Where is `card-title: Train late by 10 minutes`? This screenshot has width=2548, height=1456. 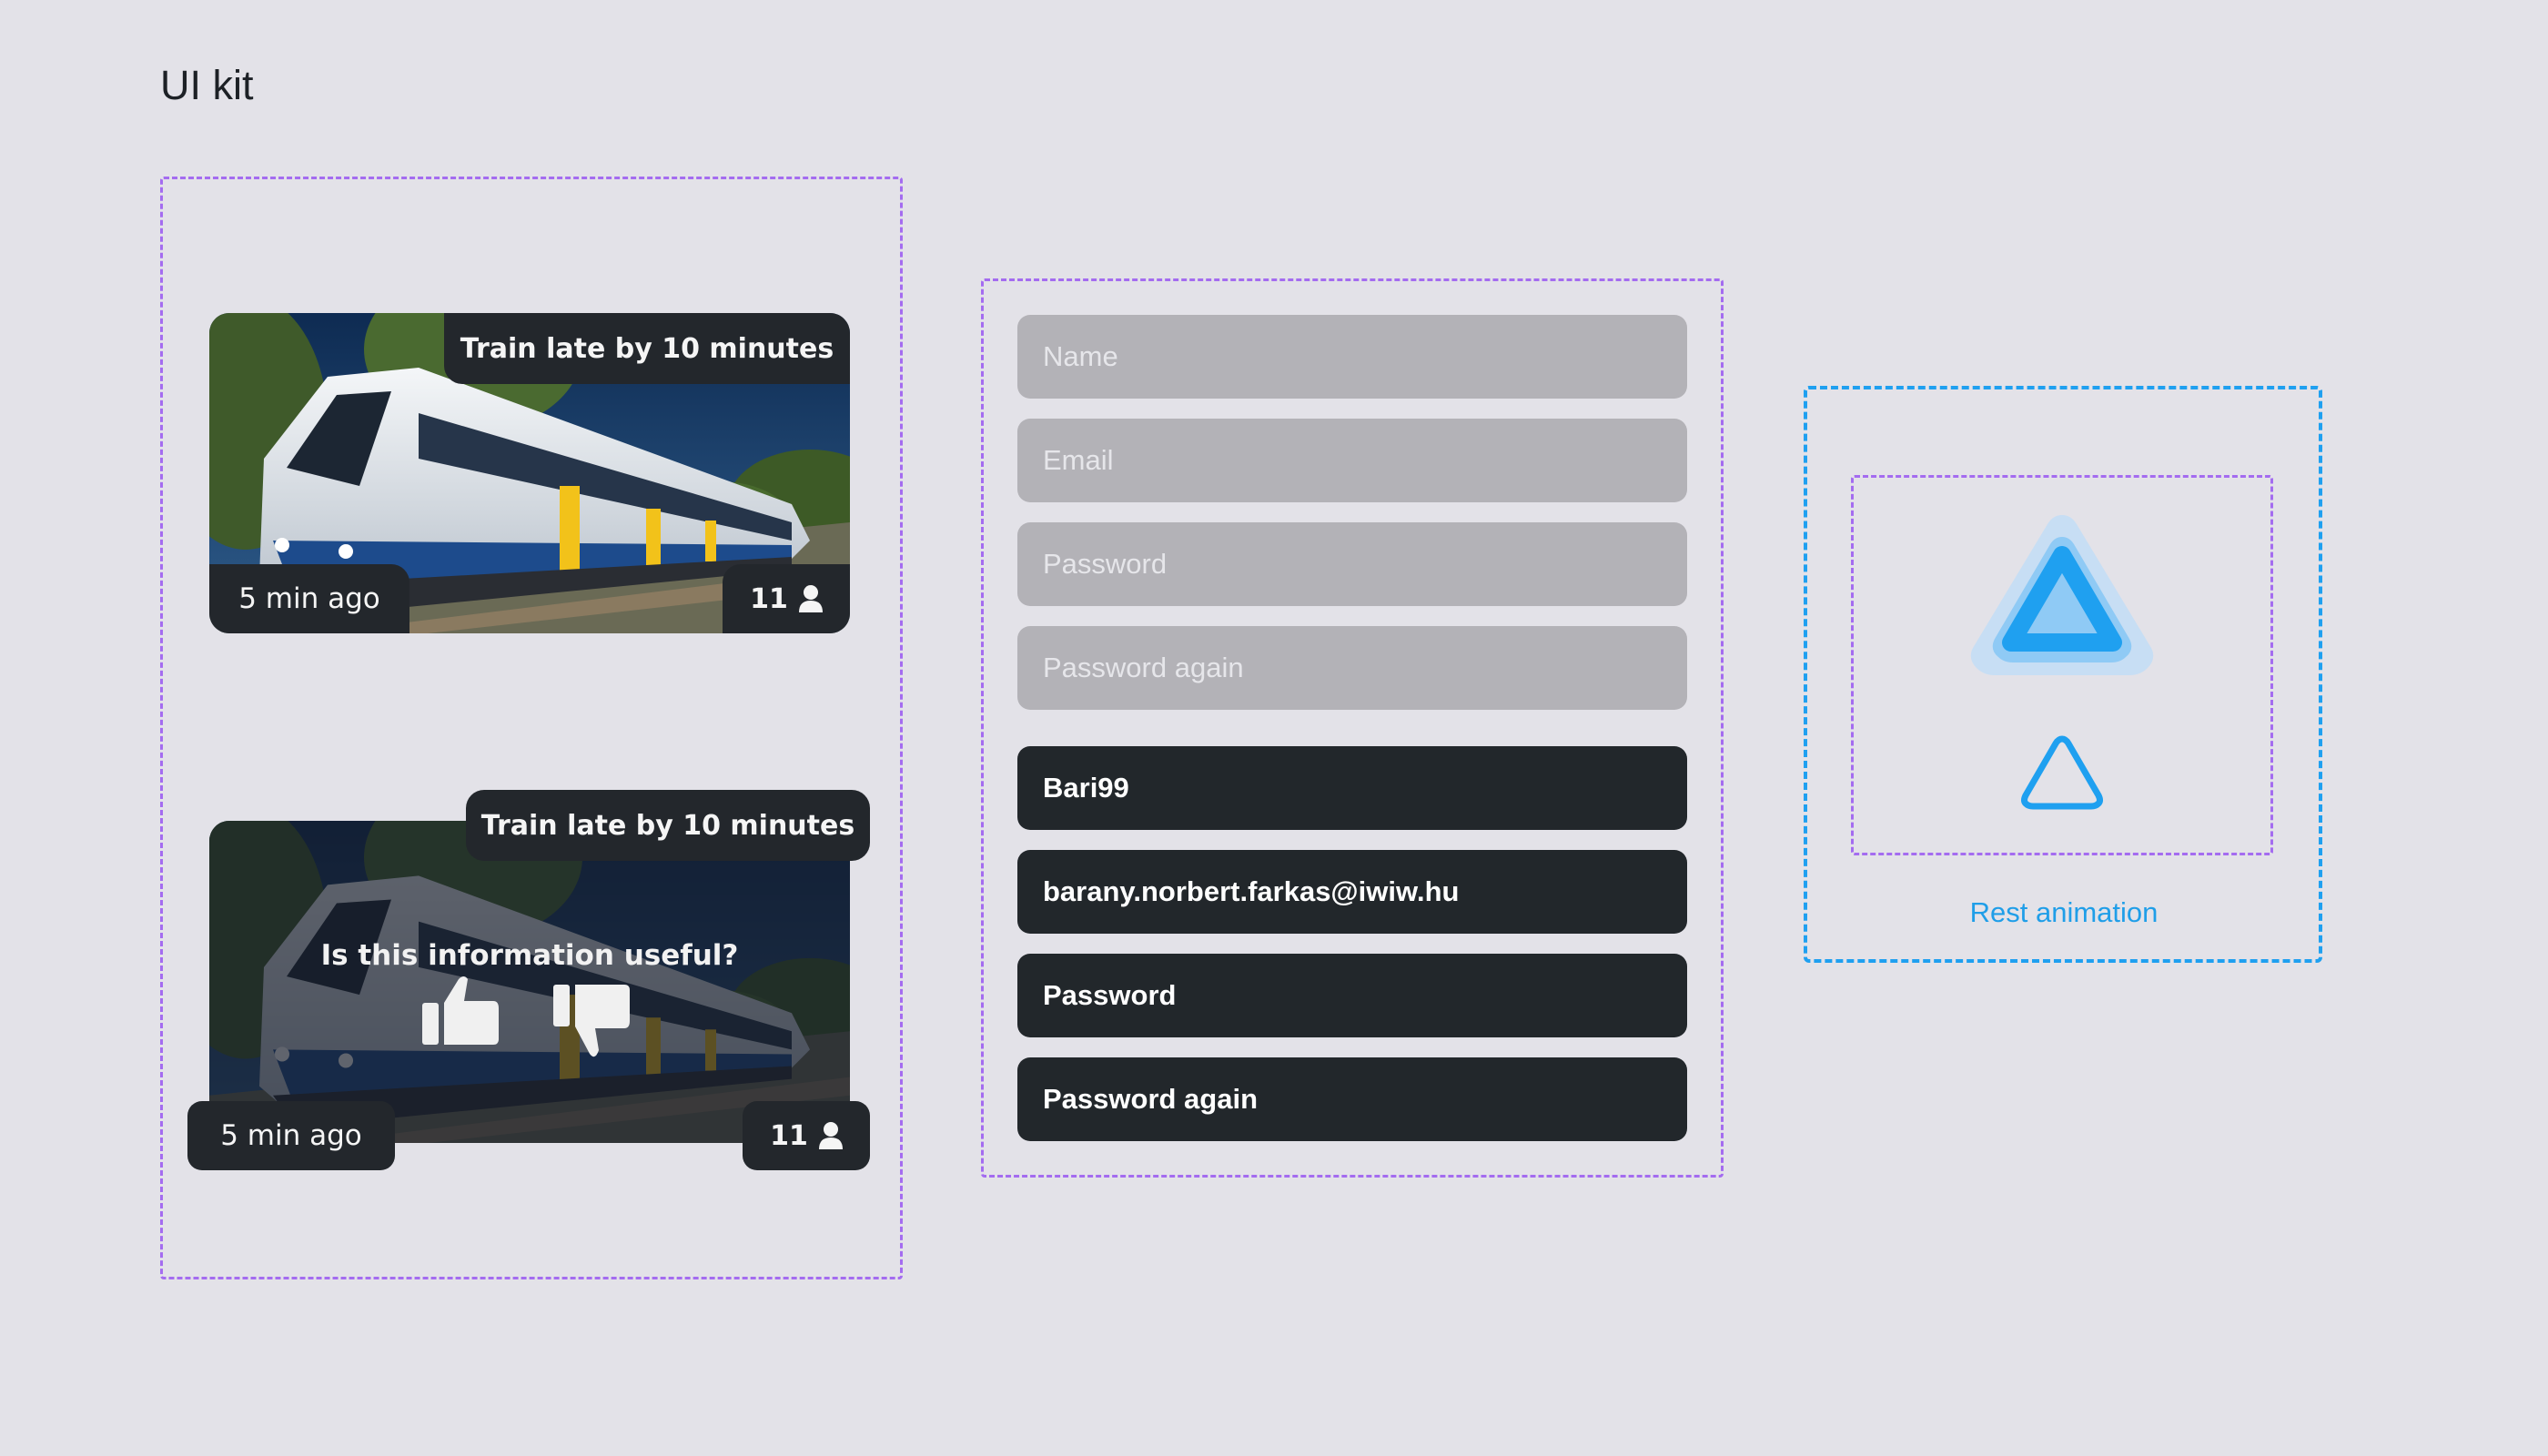 card-title: Train late by 10 minutes is located at coordinates (647, 349).